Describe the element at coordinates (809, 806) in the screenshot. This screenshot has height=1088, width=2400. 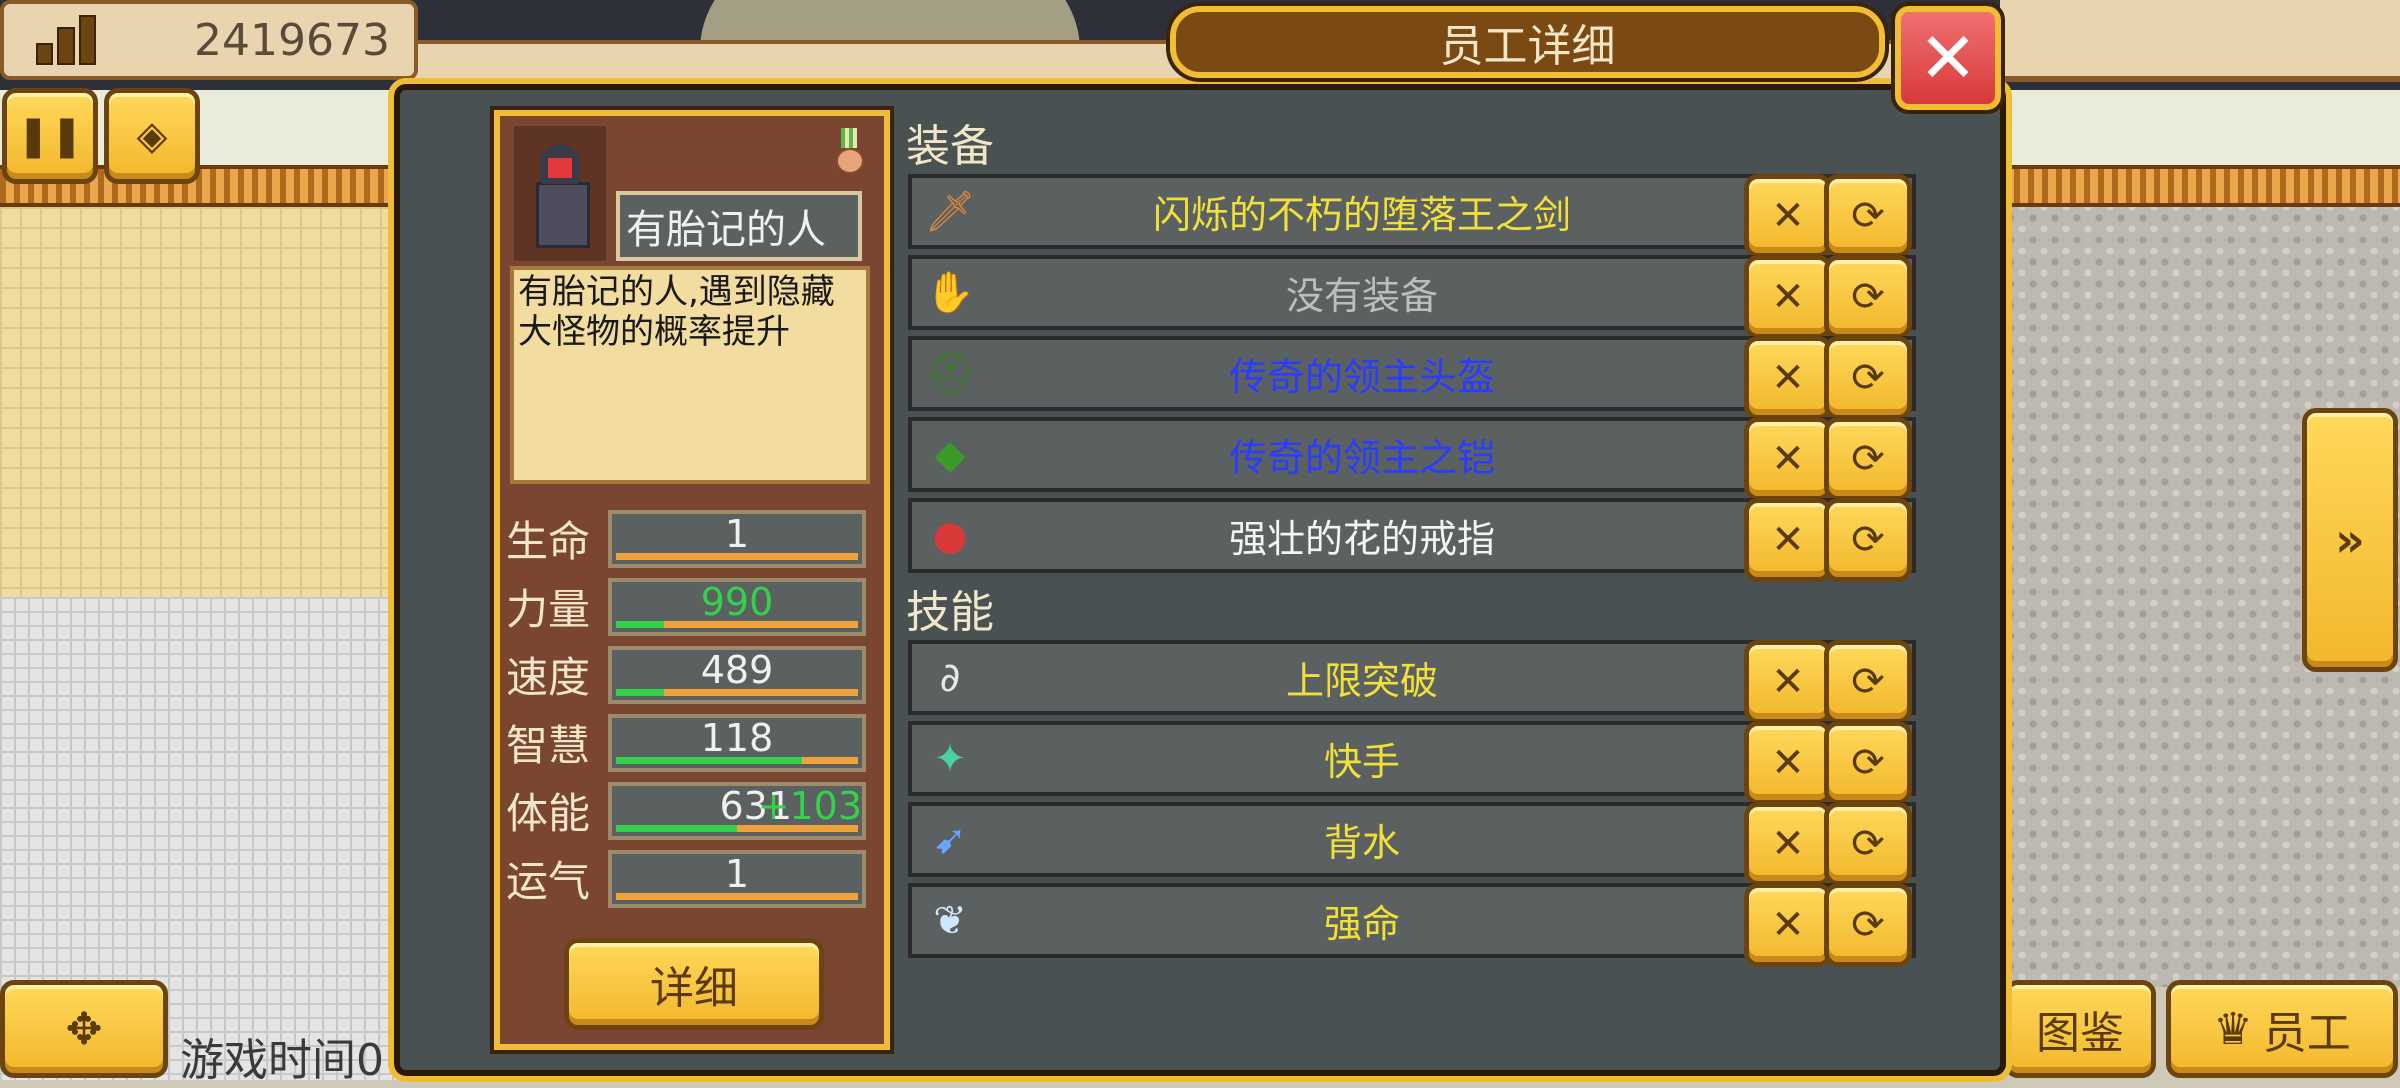
I see `stat-bonus: +103` at that location.